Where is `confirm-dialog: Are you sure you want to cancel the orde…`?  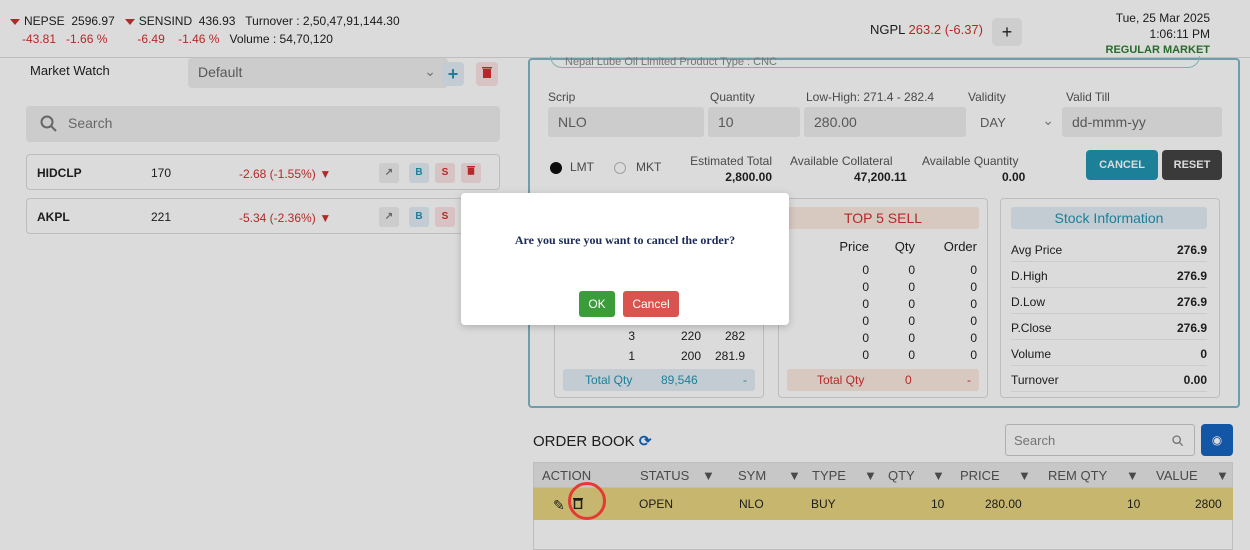 confirm-dialog: Are you sure you want to cancel the orde… is located at coordinates (625, 259).